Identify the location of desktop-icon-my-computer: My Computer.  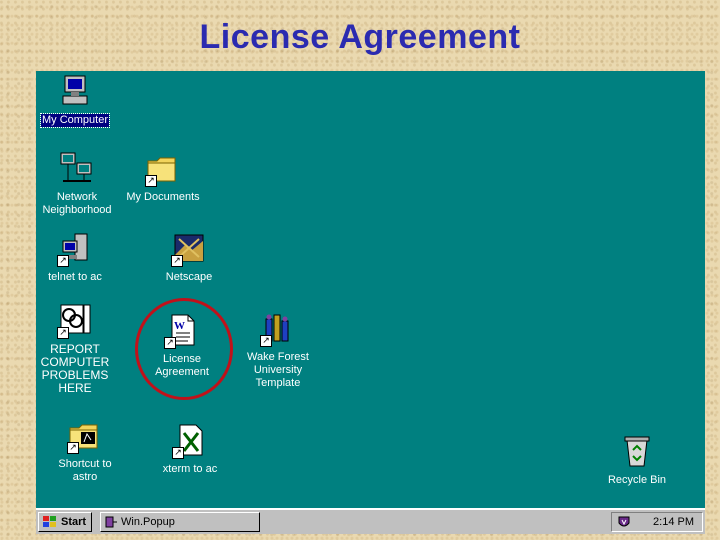
(75, 101).